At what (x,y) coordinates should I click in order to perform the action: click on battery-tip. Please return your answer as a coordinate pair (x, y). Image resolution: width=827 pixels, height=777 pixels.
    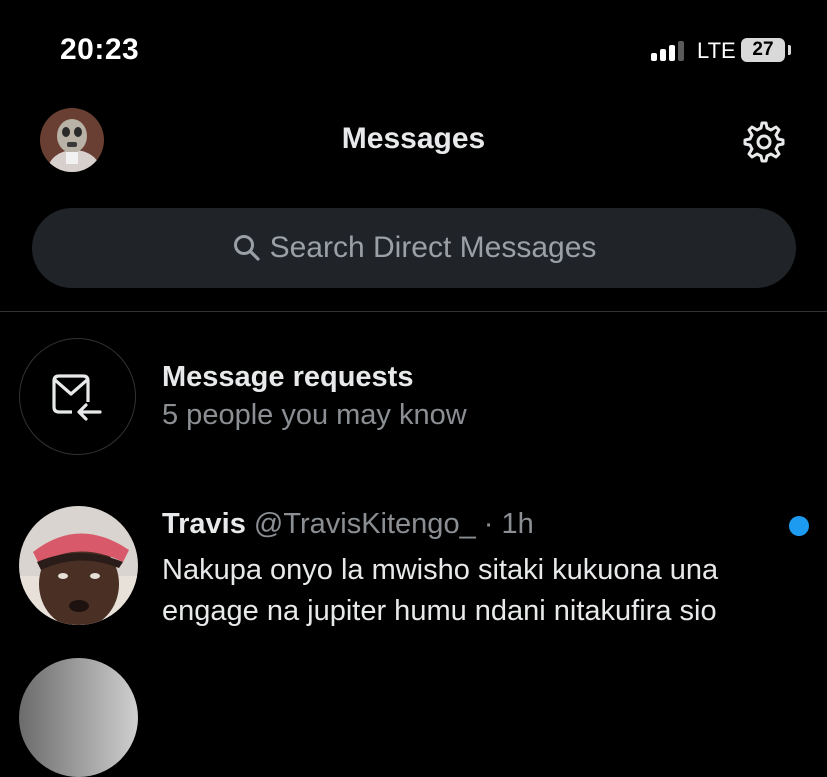
    Looking at the image, I should click on (789, 50).